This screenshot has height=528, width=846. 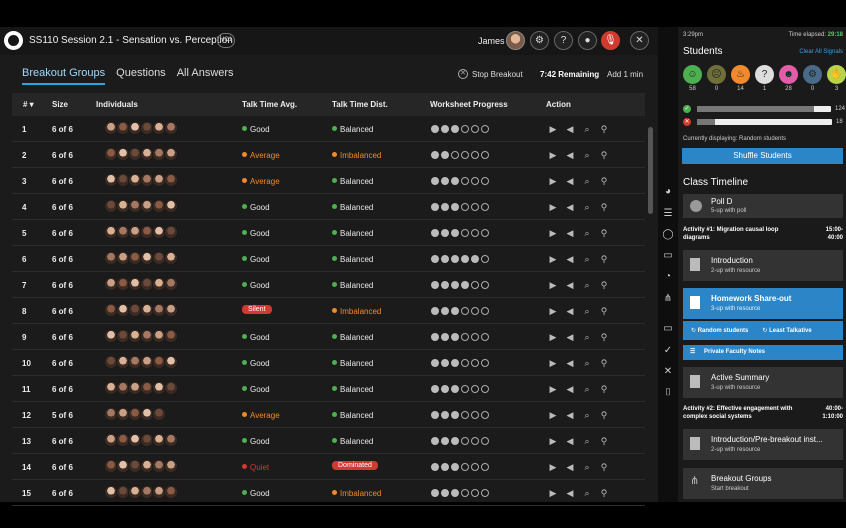 What do you see at coordinates (668, 256) in the screenshot?
I see `folder-icon: ▭` at bounding box center [668, 256].